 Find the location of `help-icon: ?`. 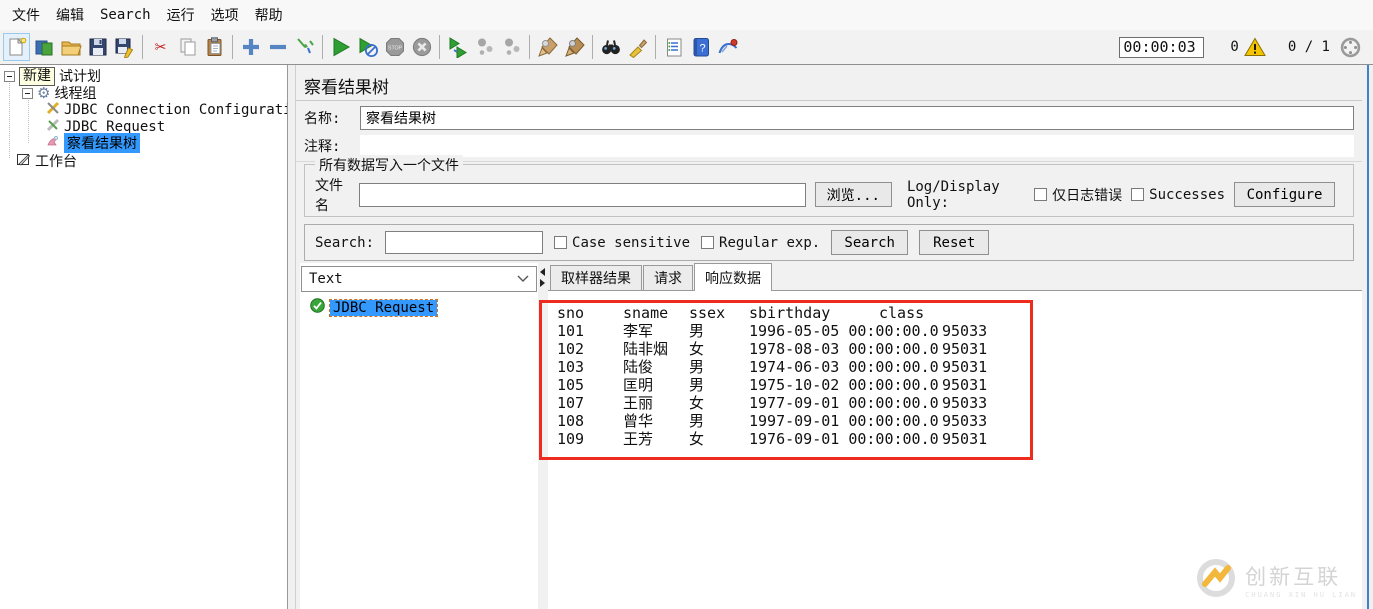

help-icon: ? is located at coordinates (701, 47).